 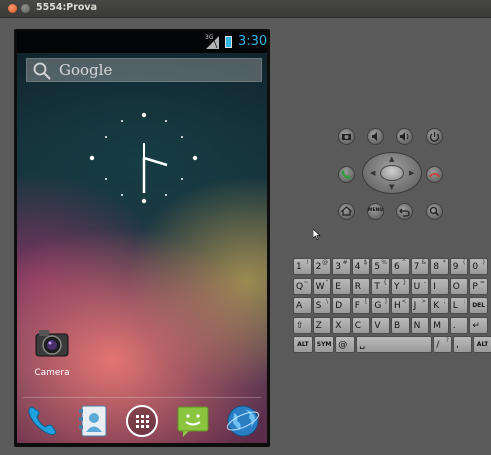 I want to click on key-secondary-label: }, so click(x=404, y=282).